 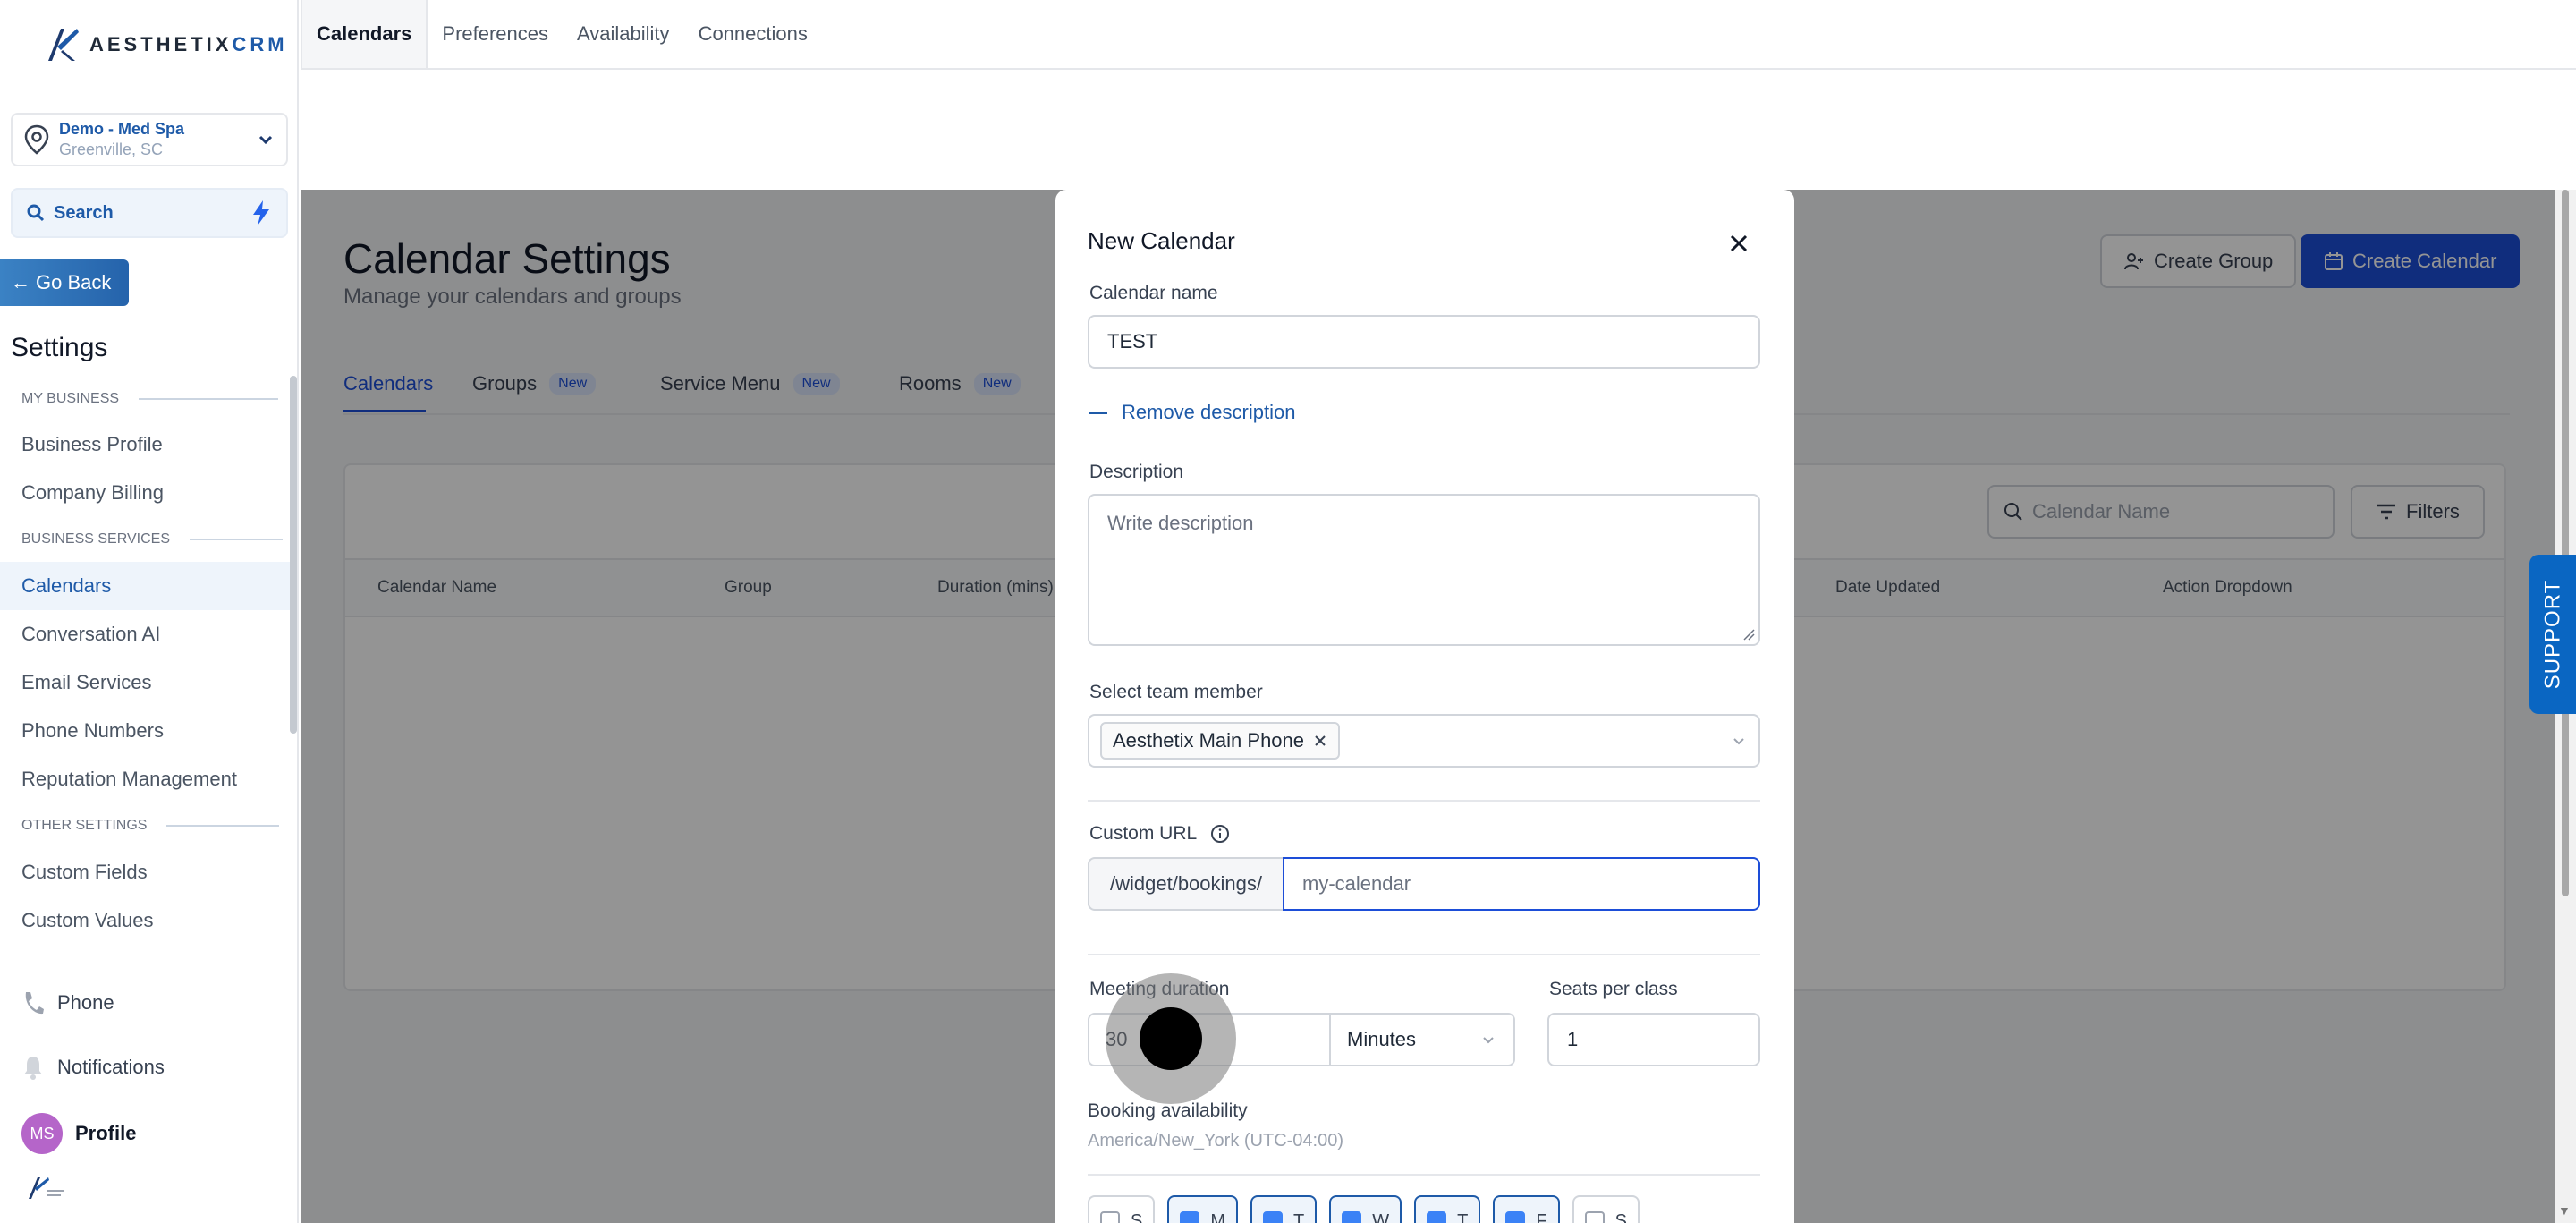 What do you see at coordinates (1284, 1209) in the screenshot?
I see `day-tuesday: T` at bounding box center [1284, 1209].